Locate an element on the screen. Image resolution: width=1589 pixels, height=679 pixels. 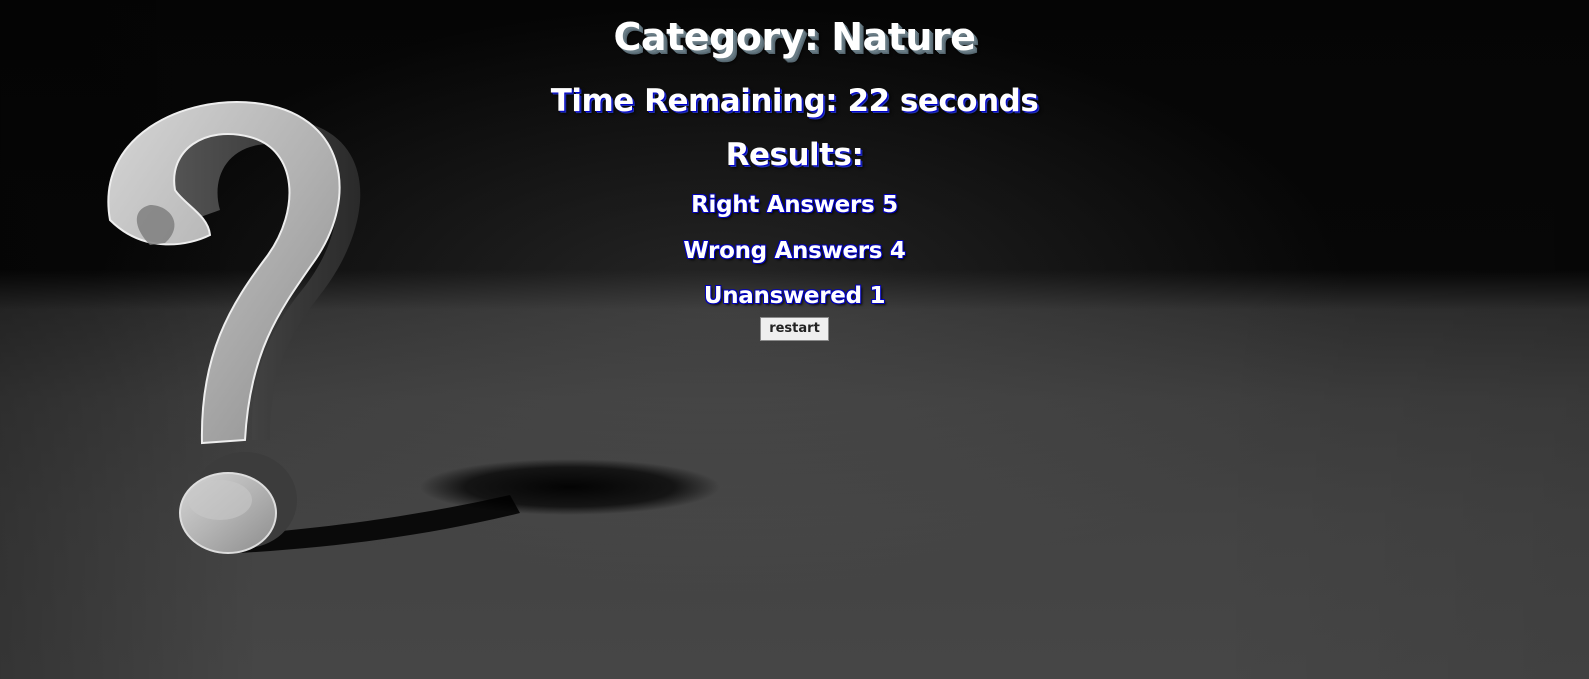
restart-button: restart is located at coordinates (794, 329).